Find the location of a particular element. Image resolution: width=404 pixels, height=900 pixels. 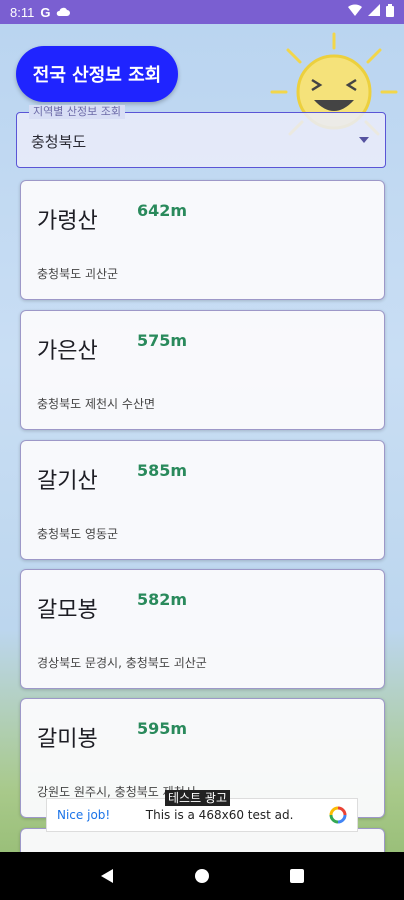

mountain-card: 갈기산 585m 충청북도 영동군 is located at coordinates (202, 500).